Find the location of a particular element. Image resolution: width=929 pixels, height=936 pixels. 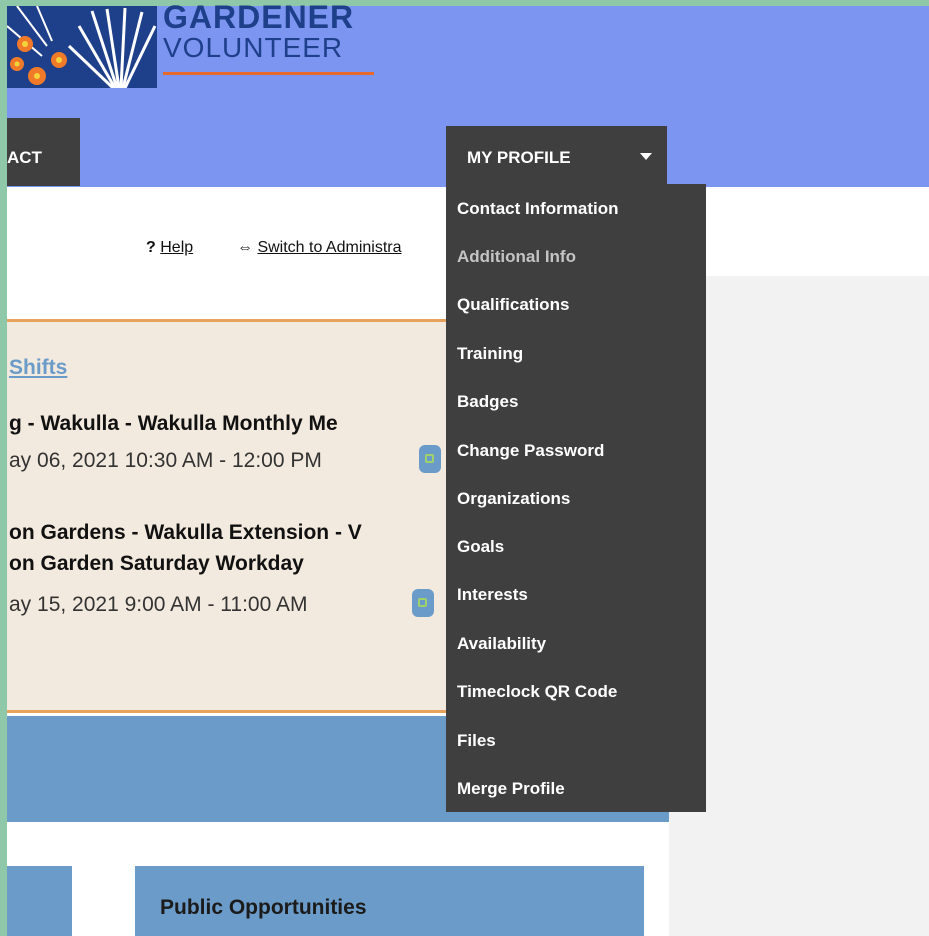

logo-underline is located at coordinates (268, 73).